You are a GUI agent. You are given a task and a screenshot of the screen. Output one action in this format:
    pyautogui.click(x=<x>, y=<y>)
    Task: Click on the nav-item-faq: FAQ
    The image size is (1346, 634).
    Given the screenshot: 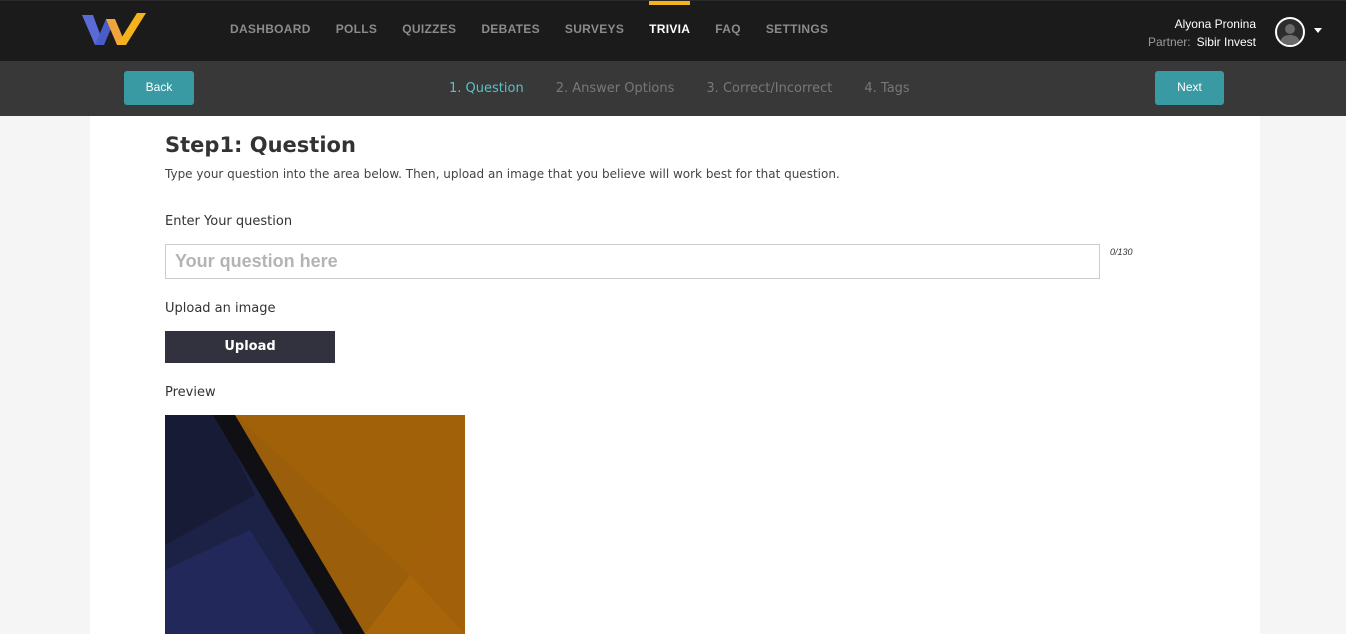 What is the action you would take?
    pyautogui.click(x=728, y=31)
    